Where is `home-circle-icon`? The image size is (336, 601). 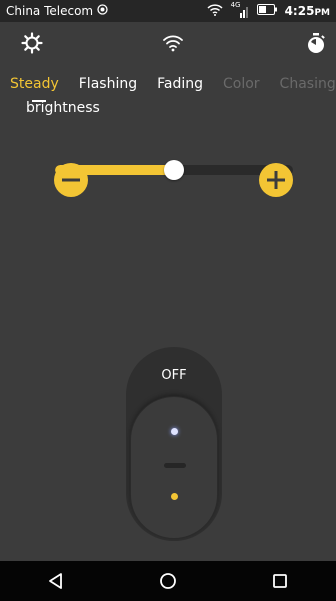
home-circle-icon is located at coordinates (168, 581).